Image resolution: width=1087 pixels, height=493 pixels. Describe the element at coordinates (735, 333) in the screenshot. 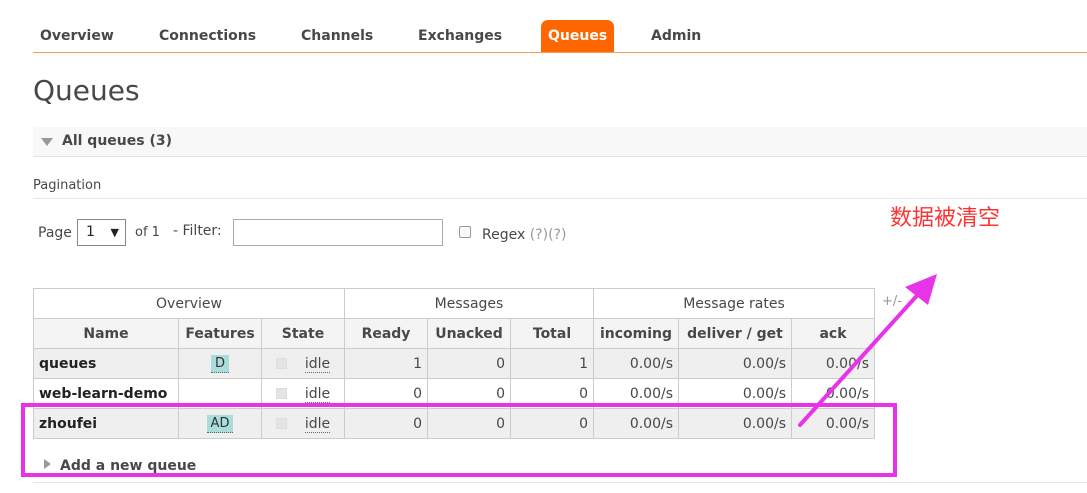

I see `col-header-deliver-get: deliver / get` at that location.